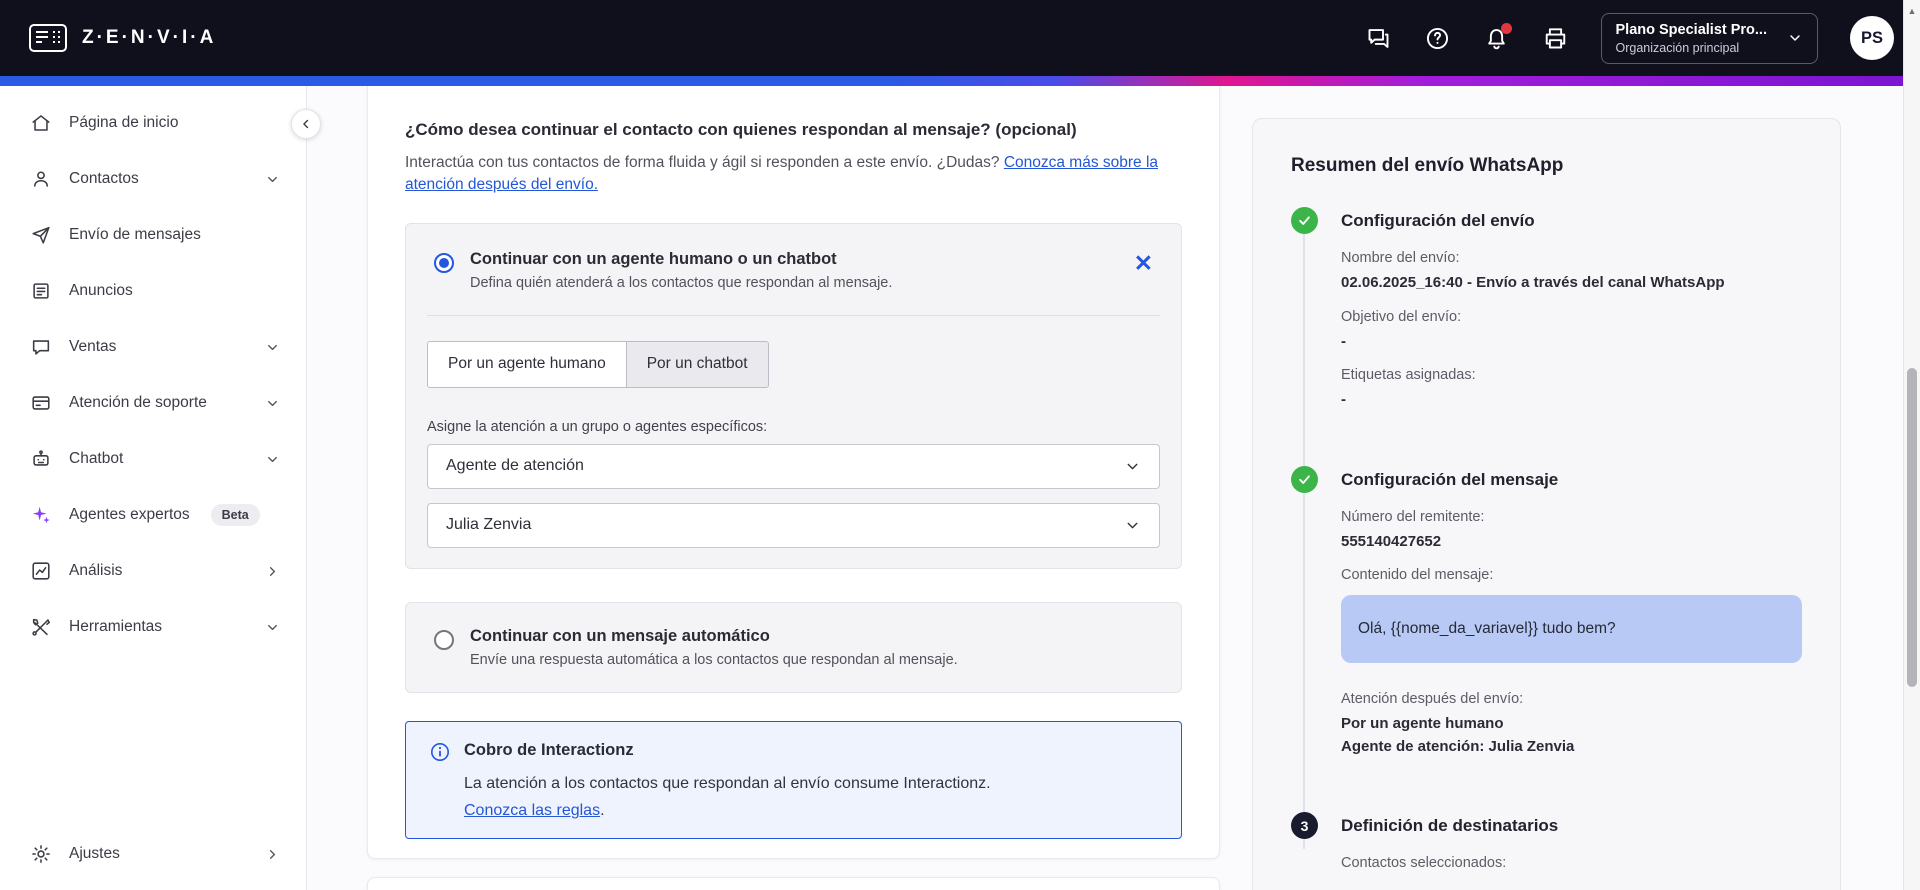 The image size is (1920, 890). What do you see at coordinates (1413, 516) in the screenshot?
I see `field-label: Número del remitente:` at bounding box center [1413, 516].